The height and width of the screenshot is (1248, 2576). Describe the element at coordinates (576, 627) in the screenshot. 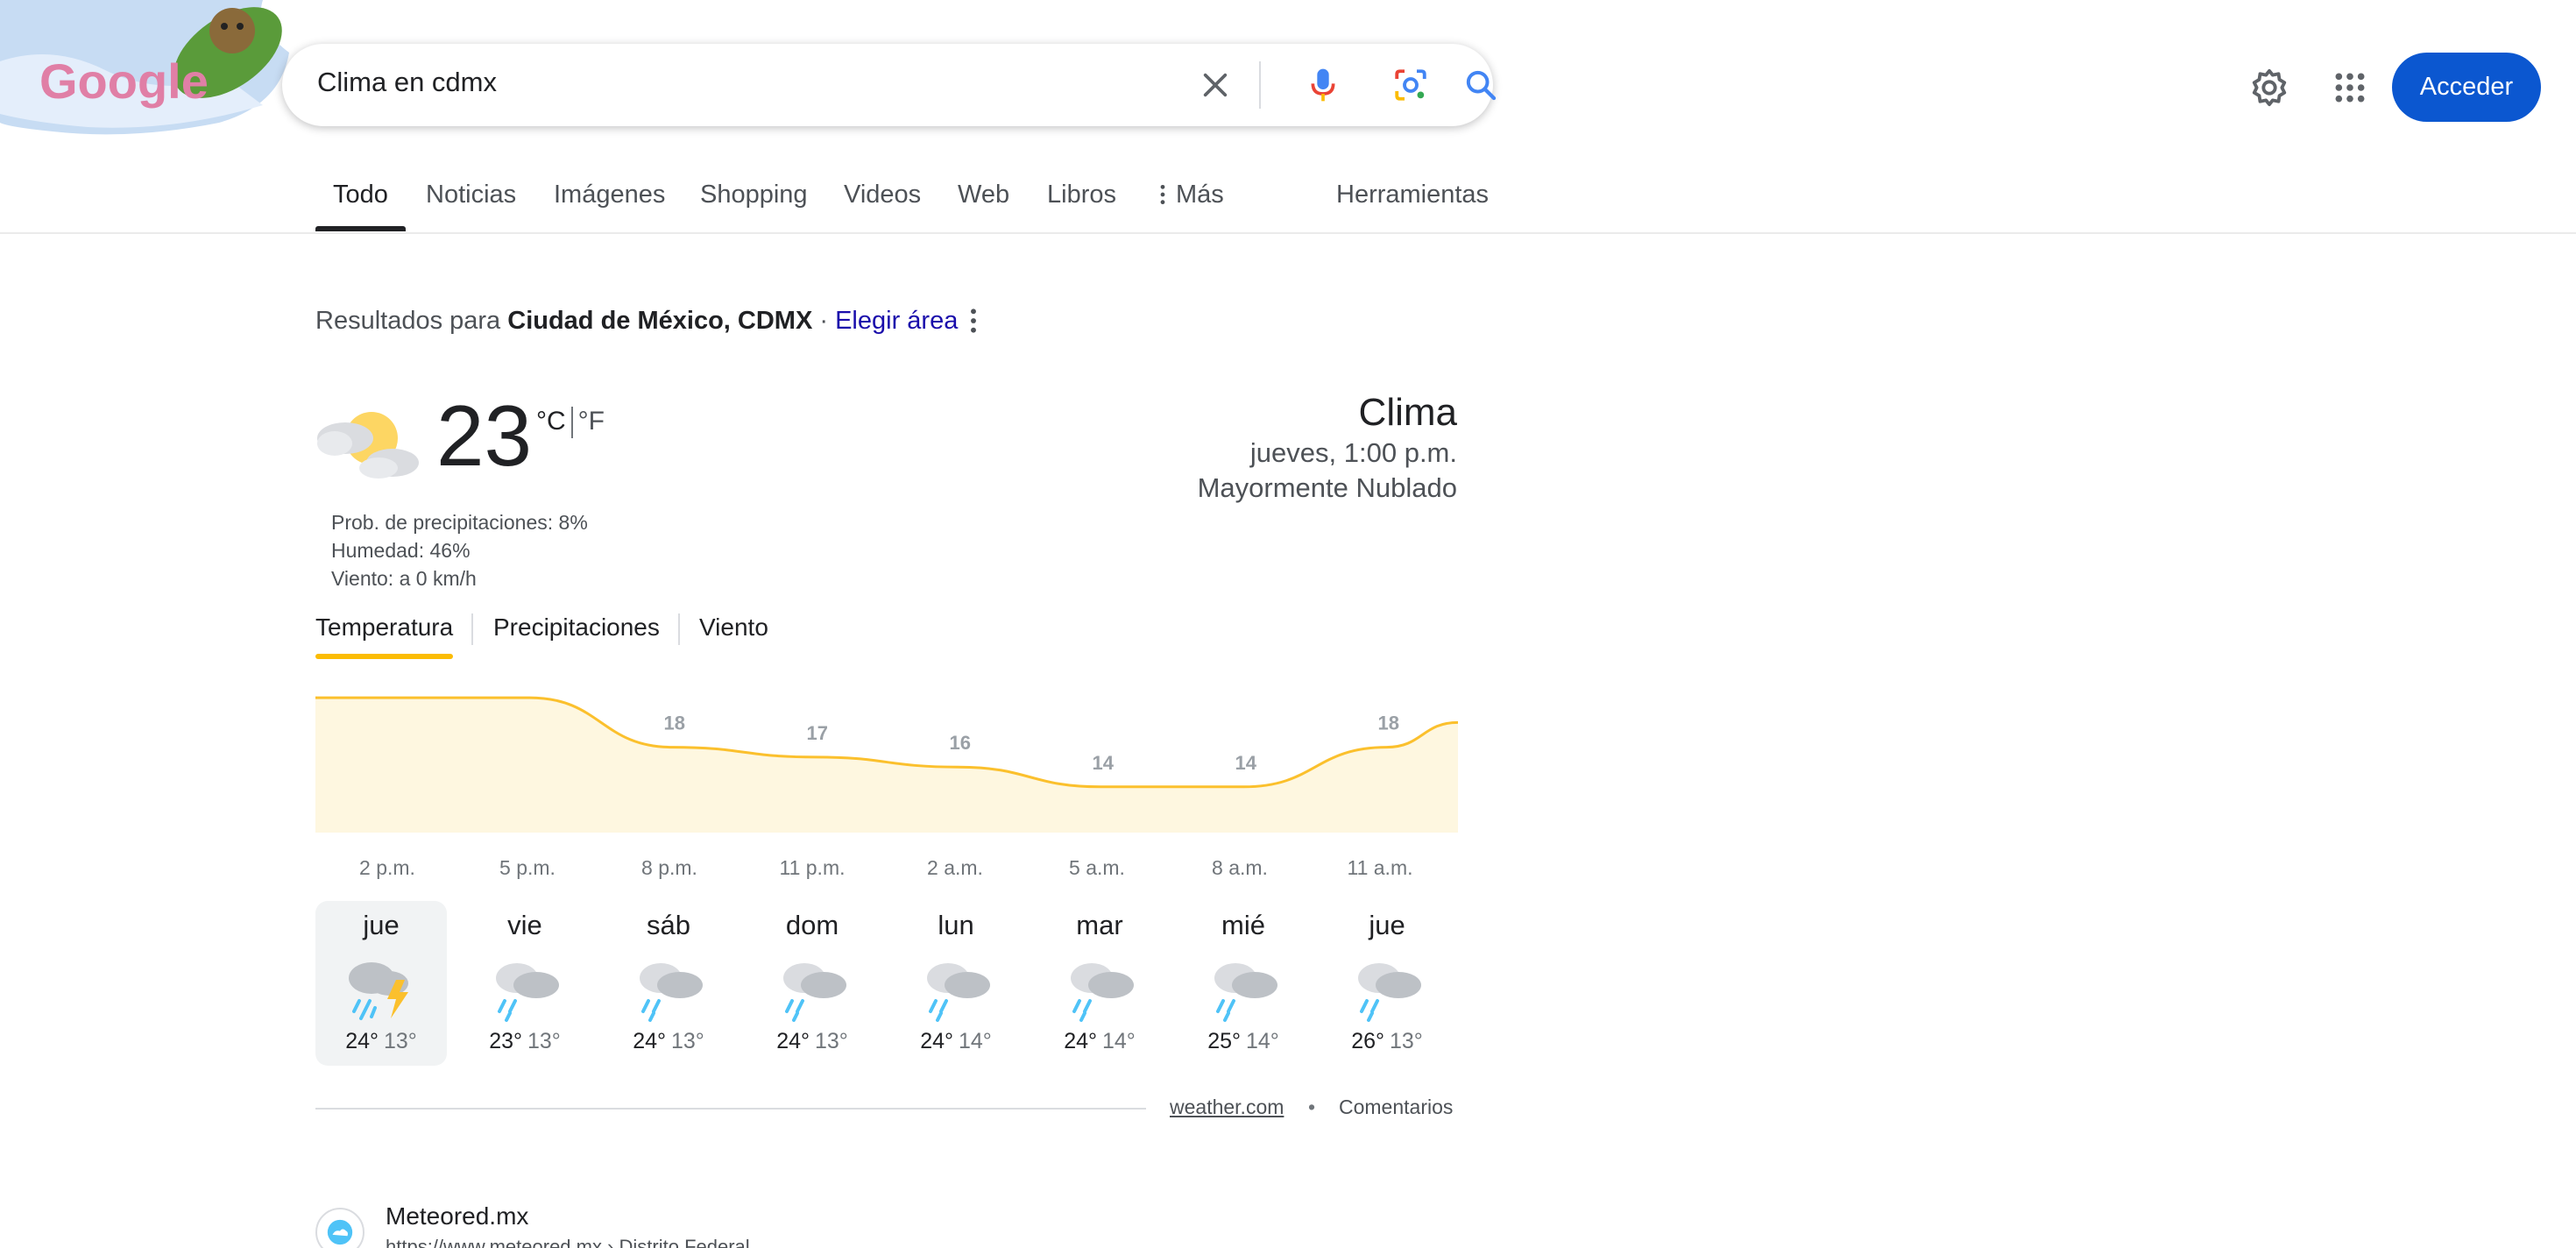

I see `tab-precipitaciones: Precipitaciones` at that location.